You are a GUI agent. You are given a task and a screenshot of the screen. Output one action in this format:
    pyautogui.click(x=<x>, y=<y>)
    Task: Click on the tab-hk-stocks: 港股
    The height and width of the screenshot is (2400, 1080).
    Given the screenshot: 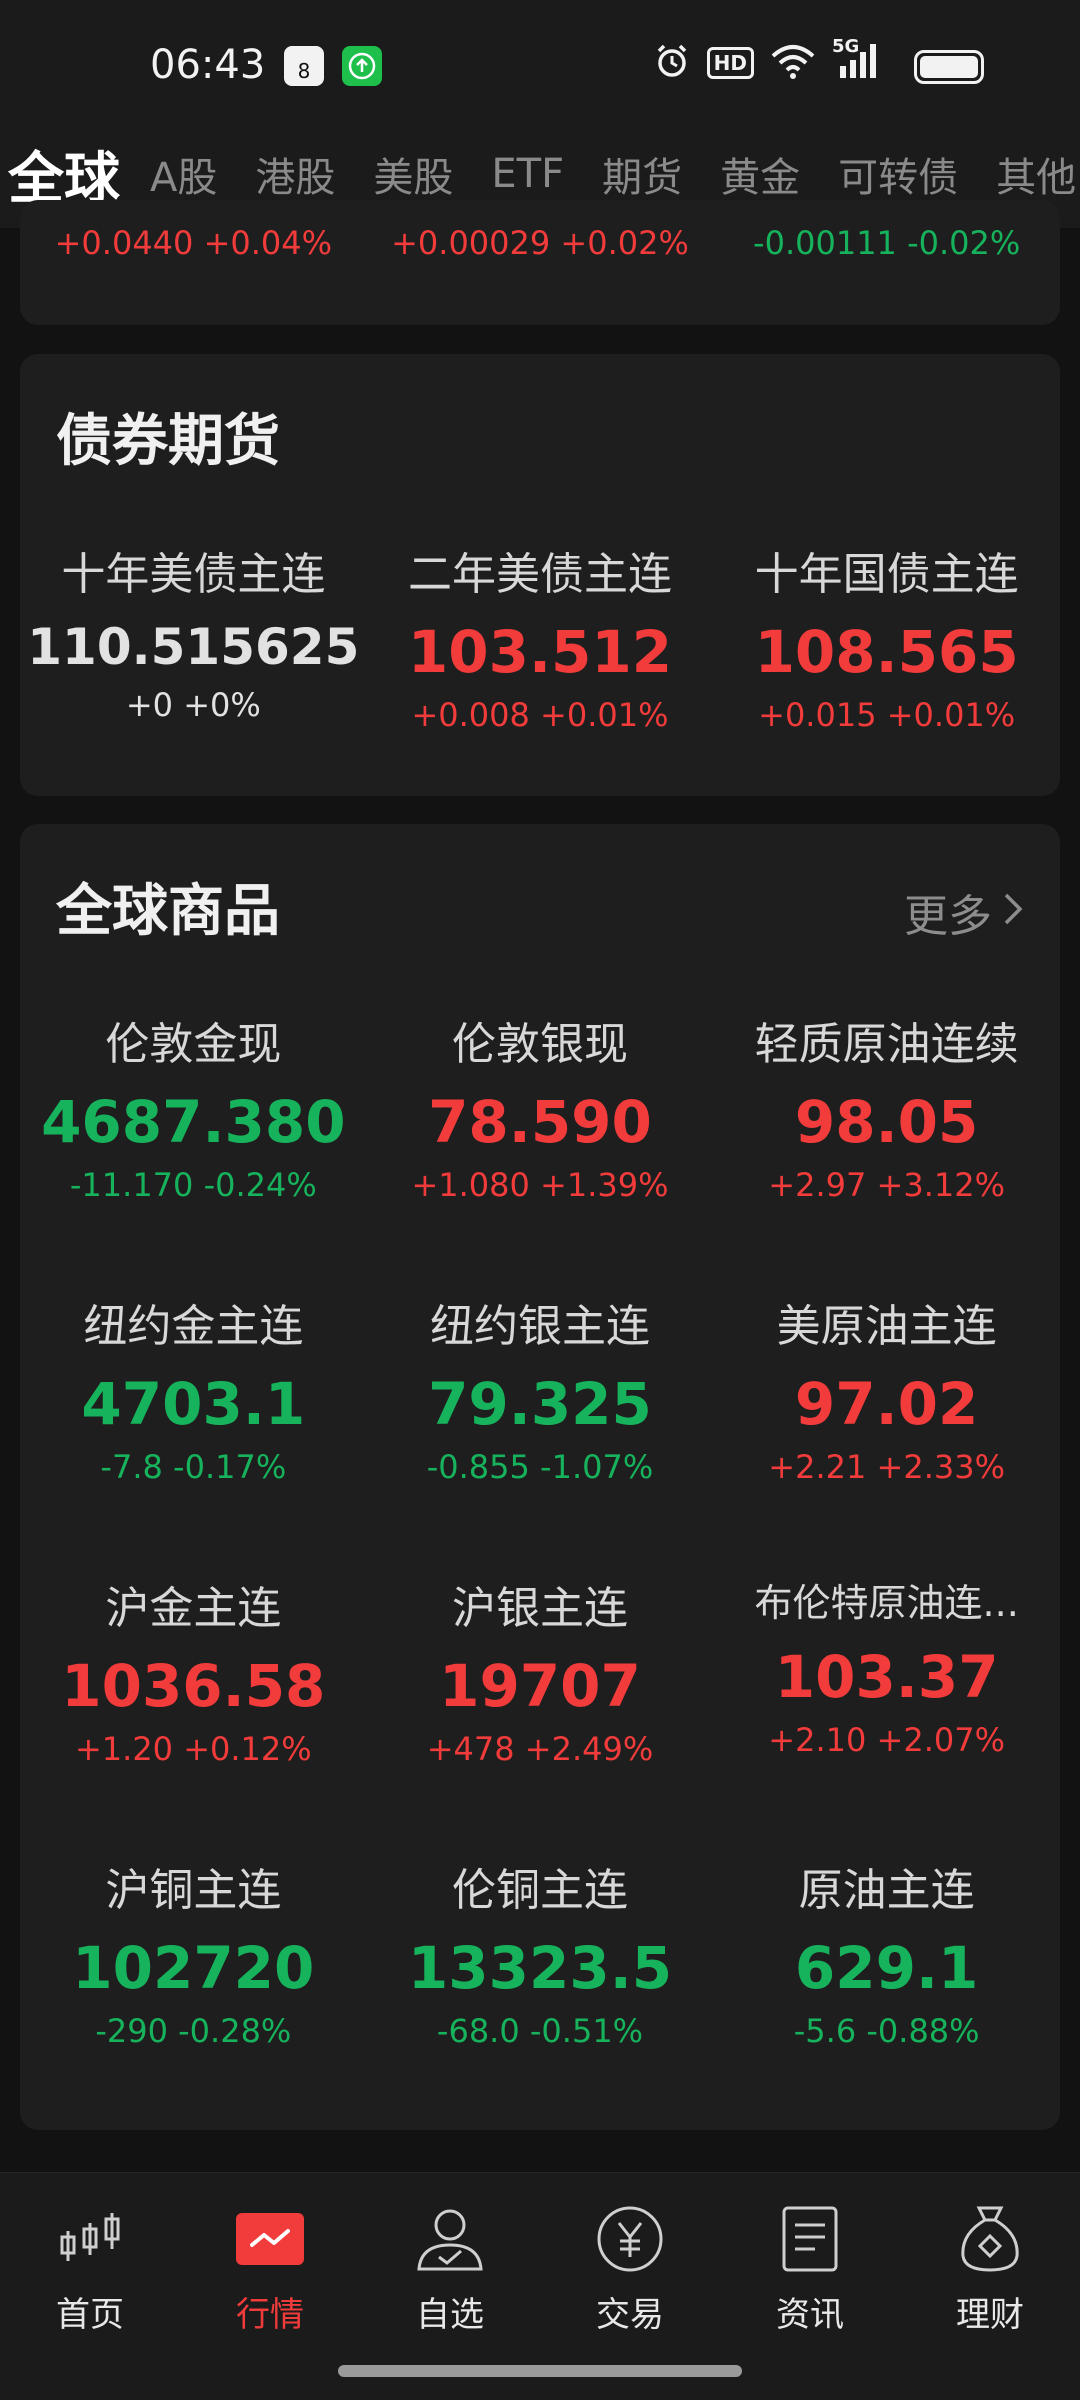 What is the action you would take?
    pyautogui.click(x=295, y=174)
    